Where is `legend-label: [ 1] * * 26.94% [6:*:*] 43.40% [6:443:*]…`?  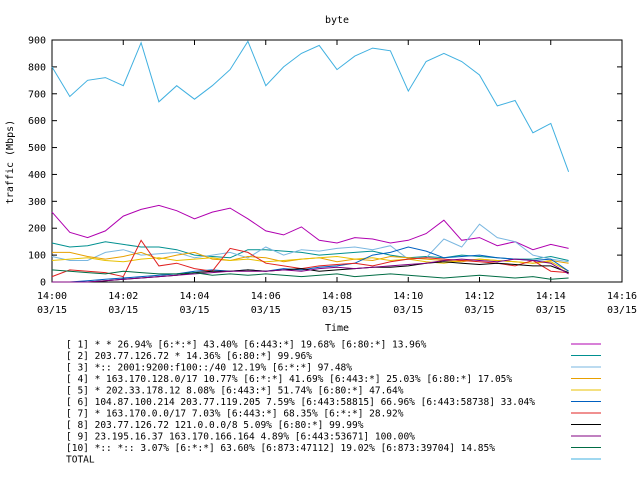
legend-label: [ 1] * * 26.94% [6:*:*] 43.40% [6:443:*]… is located at coordinates (246, 345).